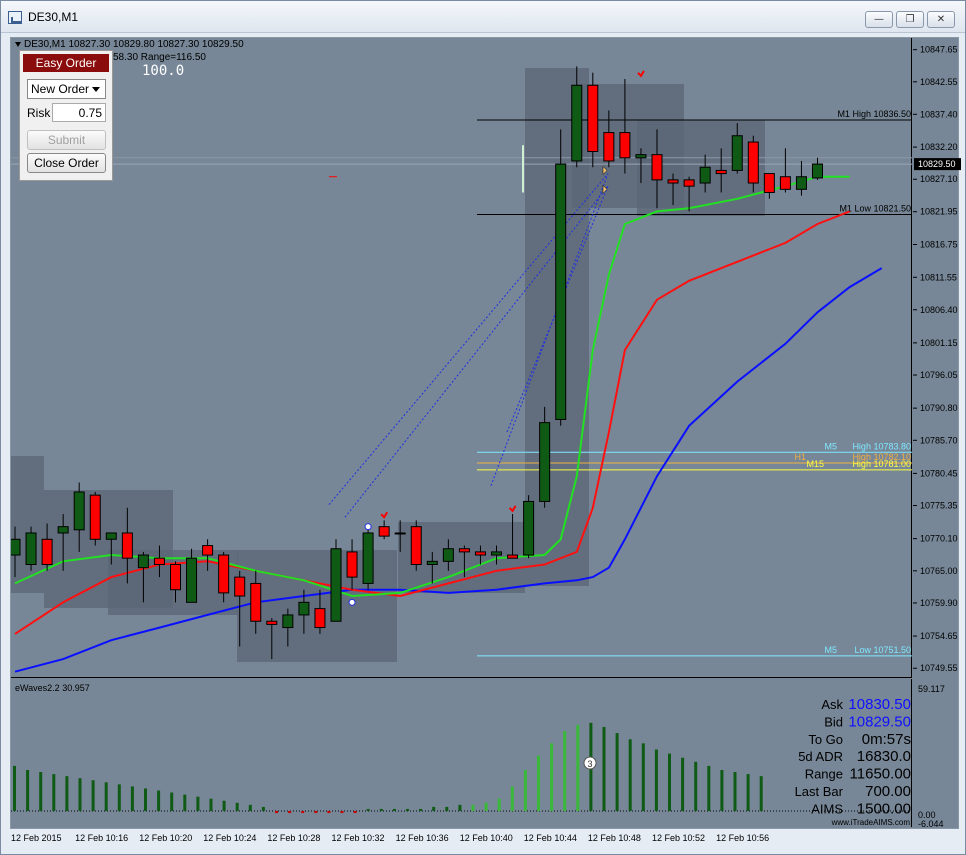  Describe the element at coordinates (358, 838) in the screenshot. I see `time-axis-label: 12 Feb 10:32` at that location.